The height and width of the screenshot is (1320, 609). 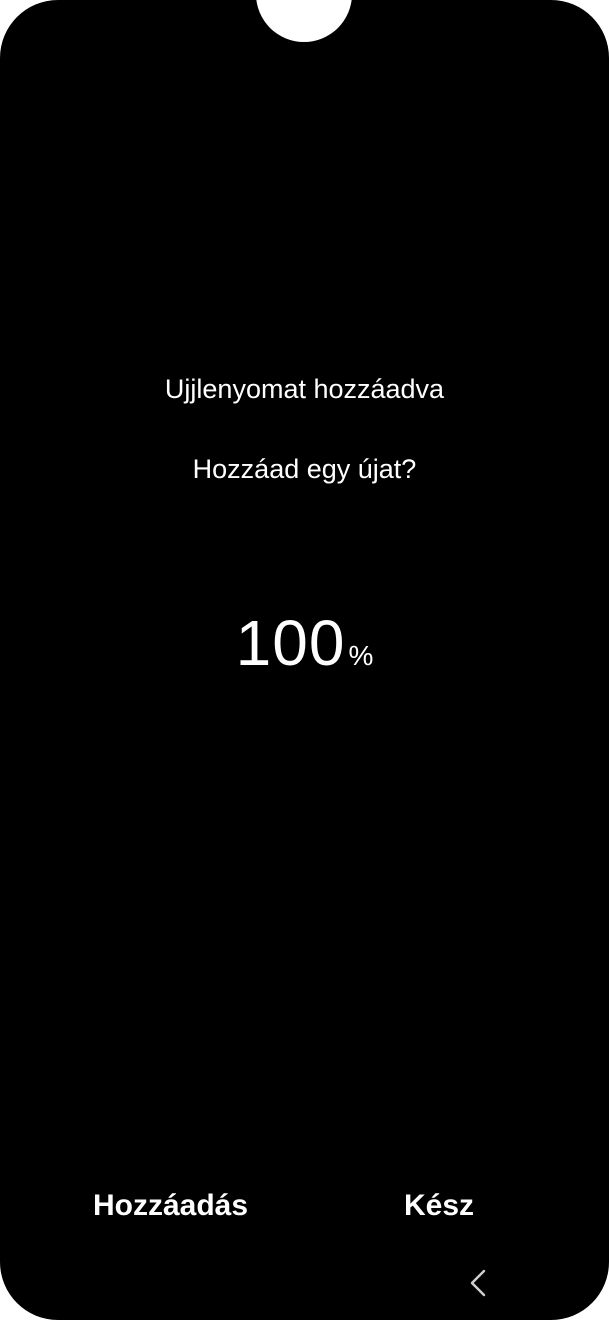 What do you see at coordinates (361, 655) in the screenshot?
I see `progress-unit: %` at bounding box center [361, 655].